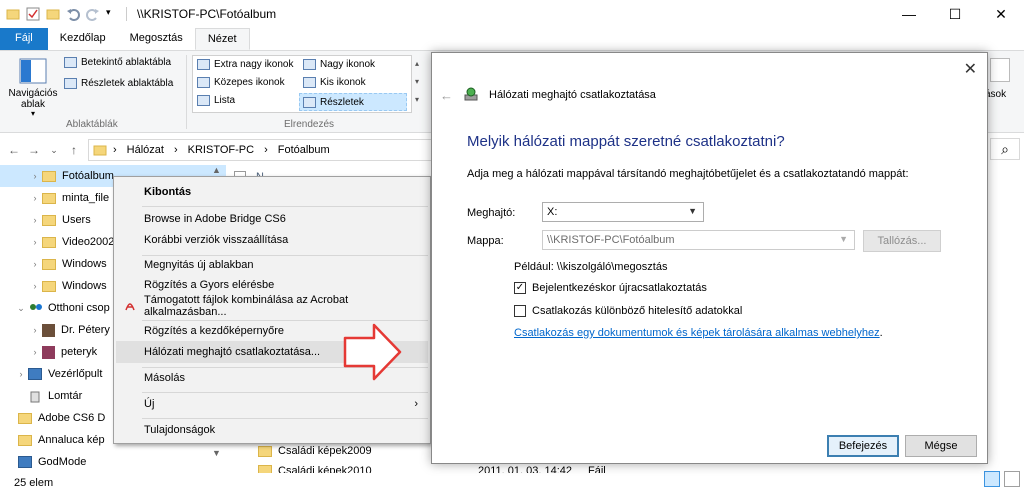 This screenshot has height=492, width=1024. What do you see at coordinates (54, 150) in the screenshot?
I see `recent-locations-button: ⌄` at bounding box center [54, 150].